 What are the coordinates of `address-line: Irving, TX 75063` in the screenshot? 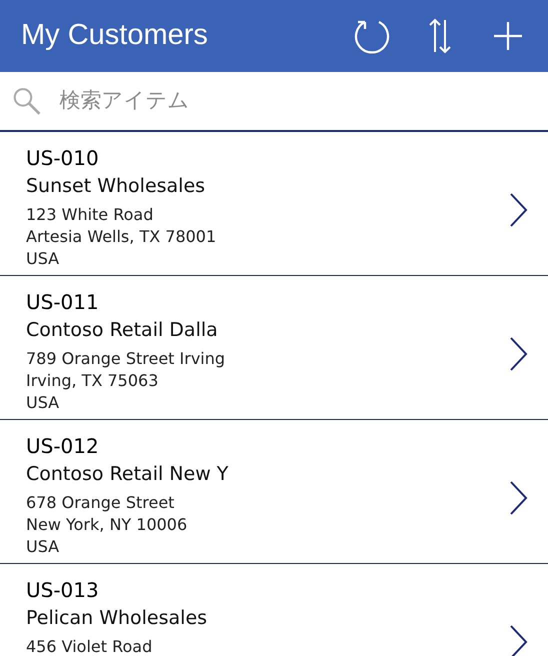 It's located at (93, 381).